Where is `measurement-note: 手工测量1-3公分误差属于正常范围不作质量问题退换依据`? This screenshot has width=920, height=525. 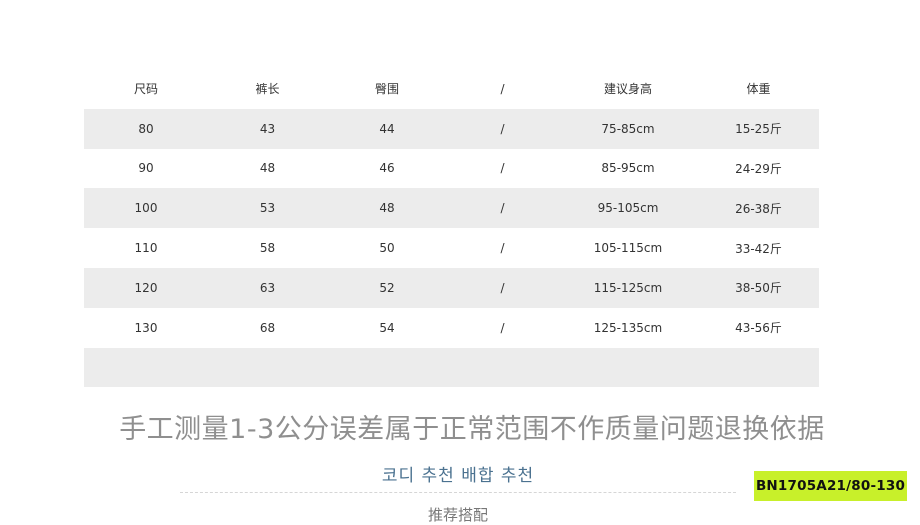 measurement-note: 手工测量1-3公分误差属于正常范围不作质量问题退换依据 is located at coordinates (472, 429).